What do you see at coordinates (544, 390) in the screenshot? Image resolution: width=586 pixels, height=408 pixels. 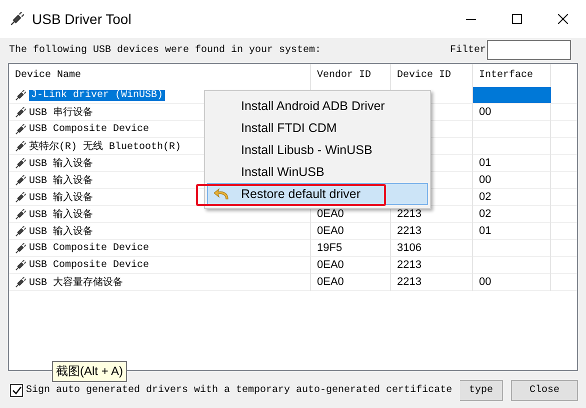 I see `close-button: Close` at bounding box center [544, 390].